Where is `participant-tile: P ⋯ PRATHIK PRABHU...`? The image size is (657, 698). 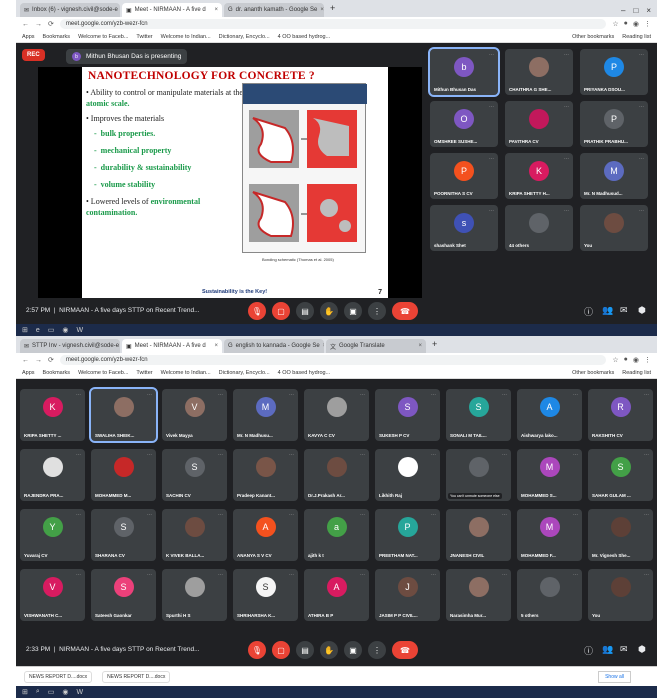 participant-tile: P ⋯ PRATHIK PRABHU... is located at coordinates (614, 124).